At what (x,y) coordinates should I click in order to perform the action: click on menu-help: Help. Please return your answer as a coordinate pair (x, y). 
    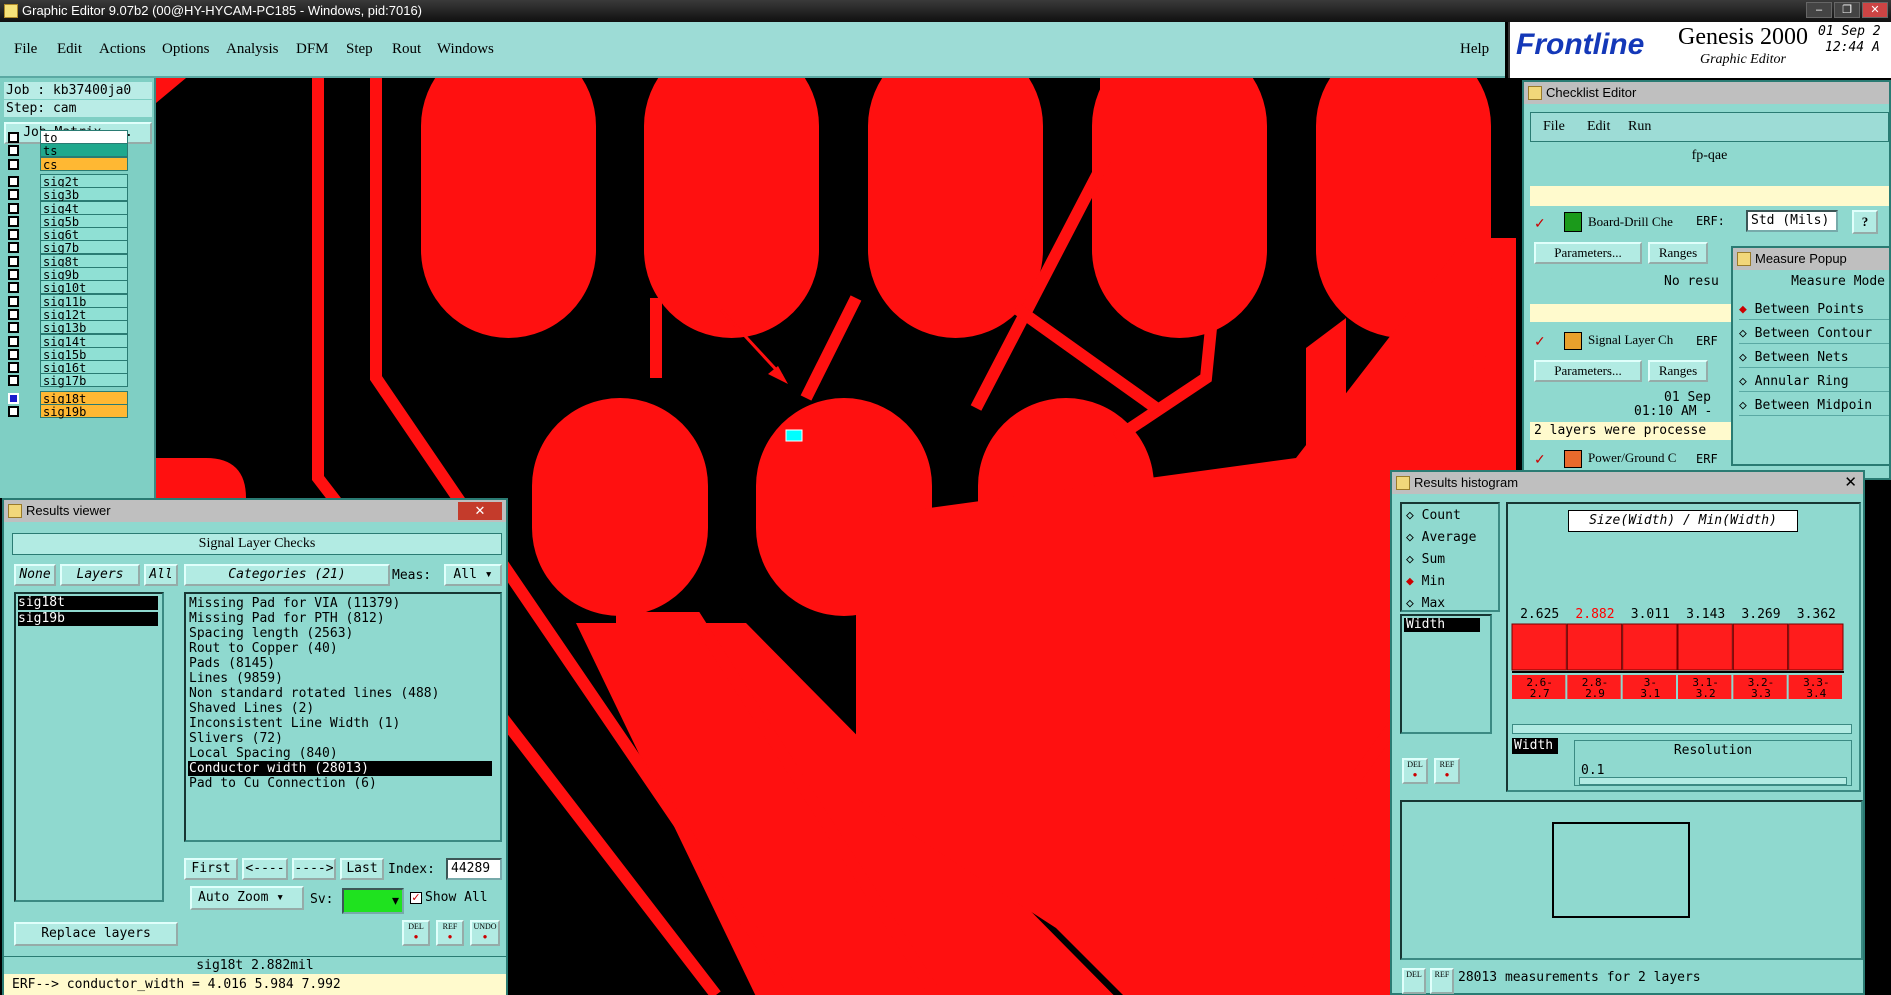
    Looking at the image, I should click on (1474, 49).